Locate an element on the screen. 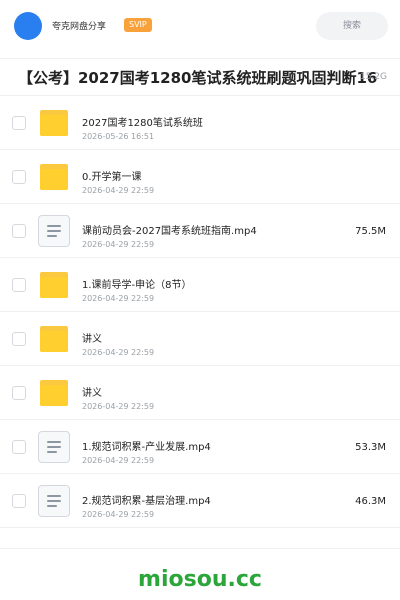 The width and height of the screenshot is (400, 600). svip-badge: SVIP is located at coordinates (138, 25).